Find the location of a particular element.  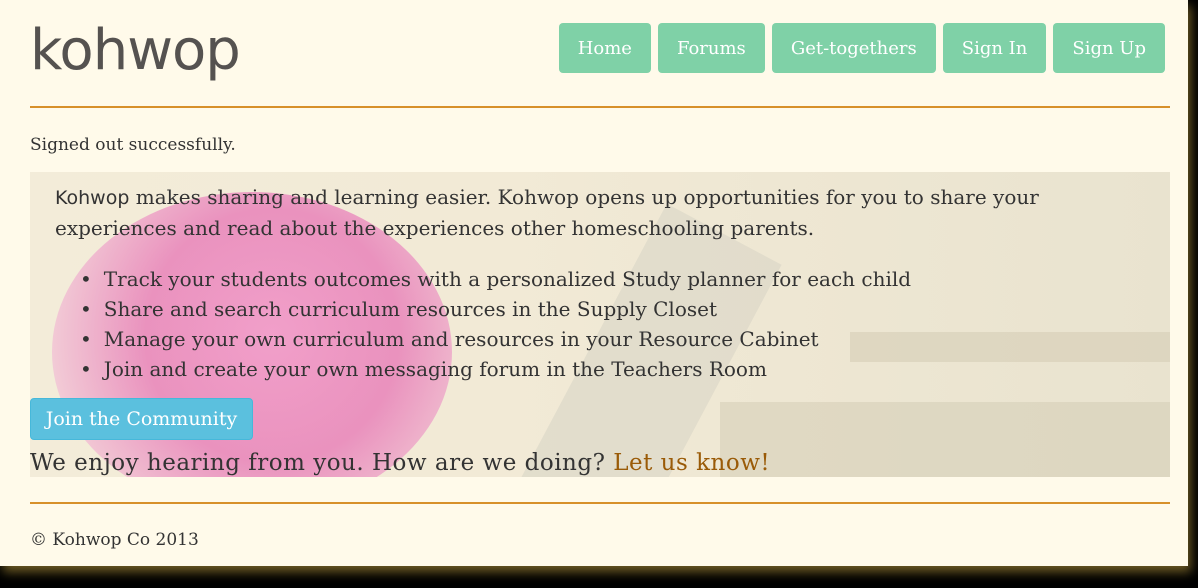

nav-sign-up-button: Sign Up is located at coordinates (1109, 48).